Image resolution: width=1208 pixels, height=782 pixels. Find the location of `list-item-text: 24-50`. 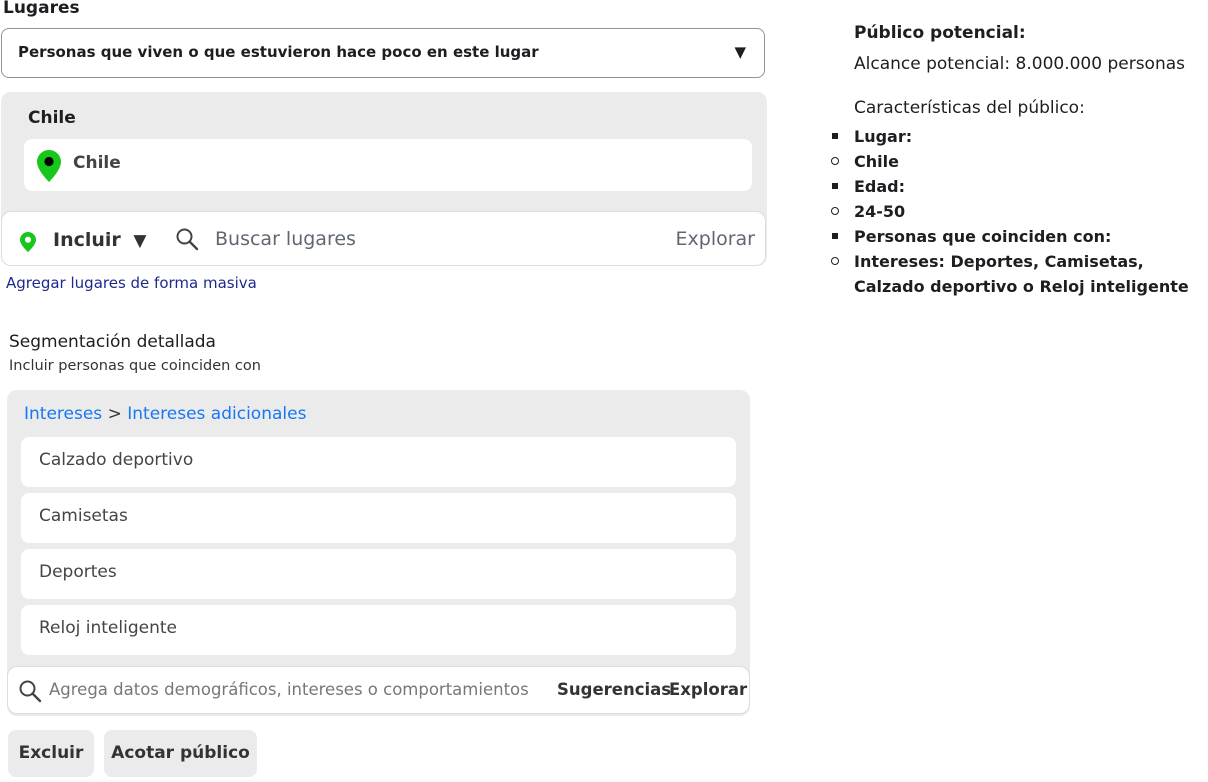

list-item-text: 24-50 is located at coordinates (880, 211).